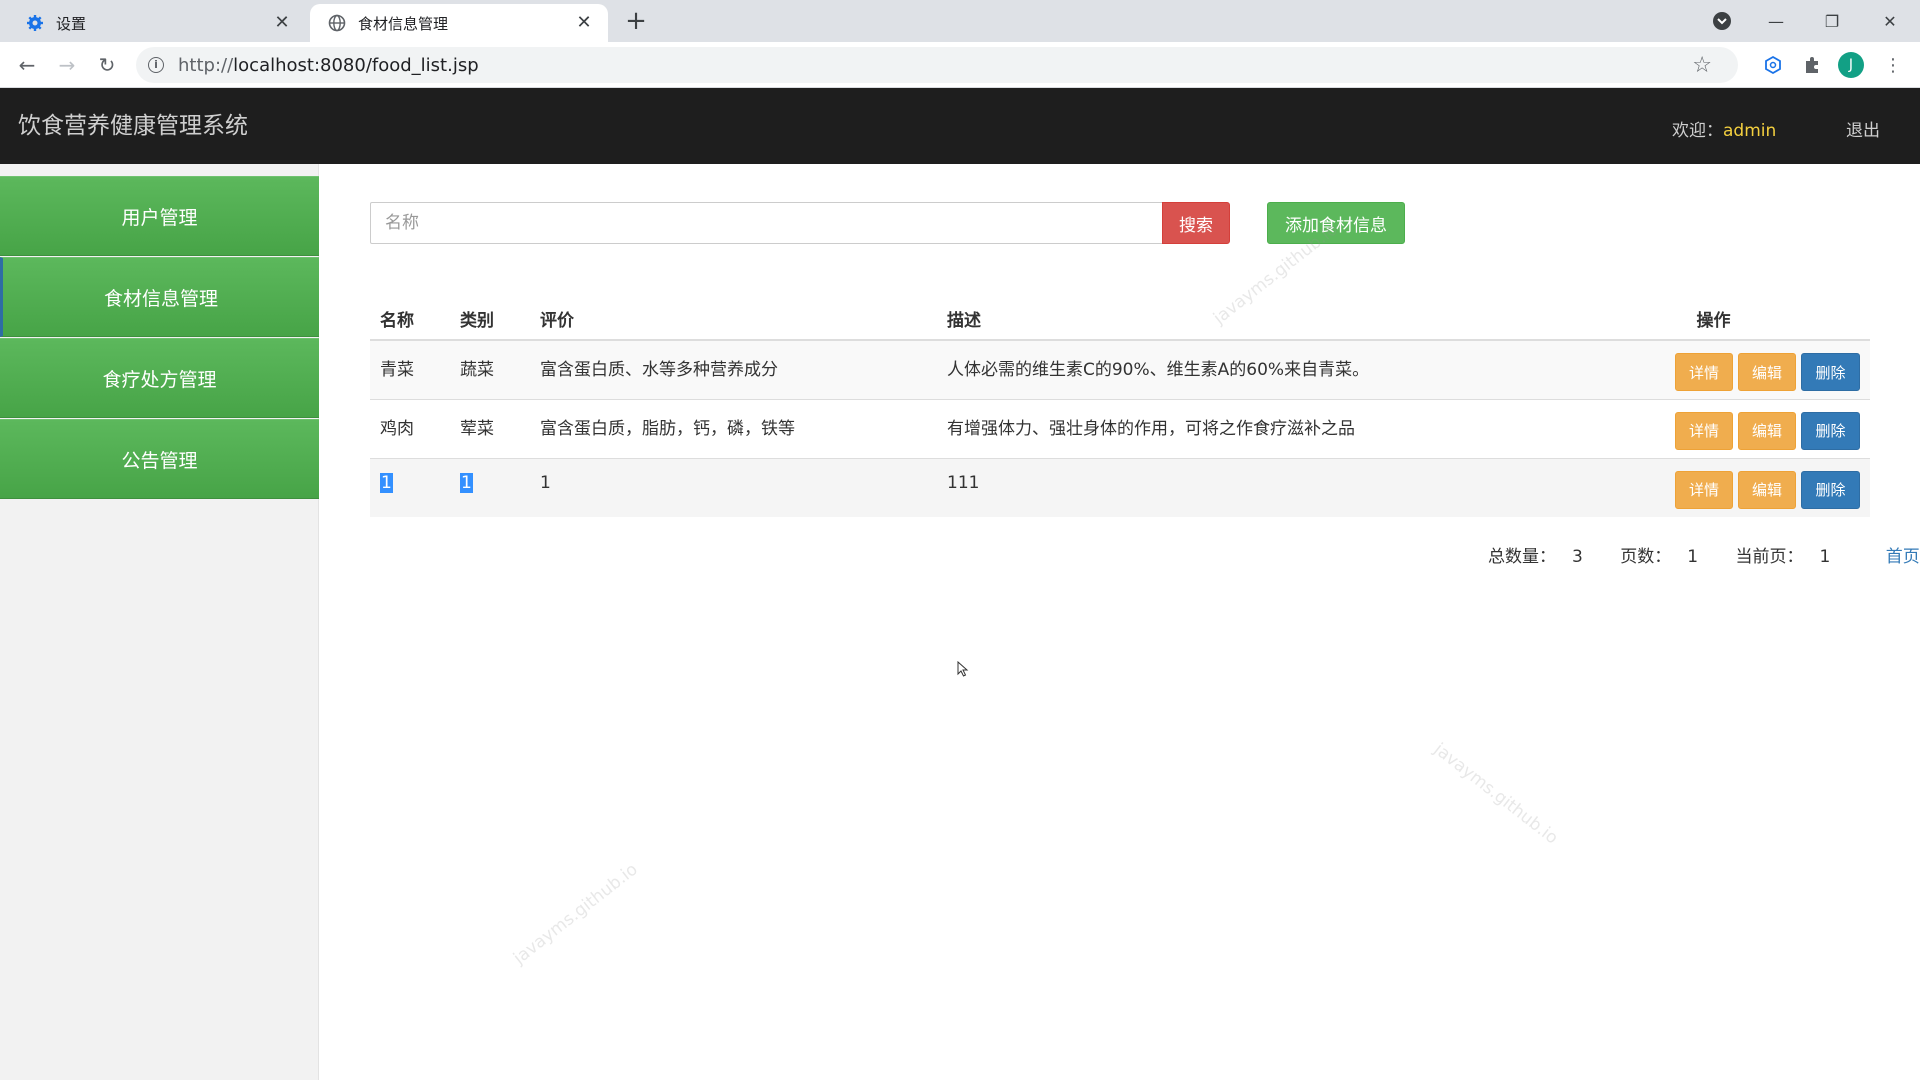  Describe the element at coordinates (1713, 319) in the screenshot. I see `column-header-actions: 操作` at that location.